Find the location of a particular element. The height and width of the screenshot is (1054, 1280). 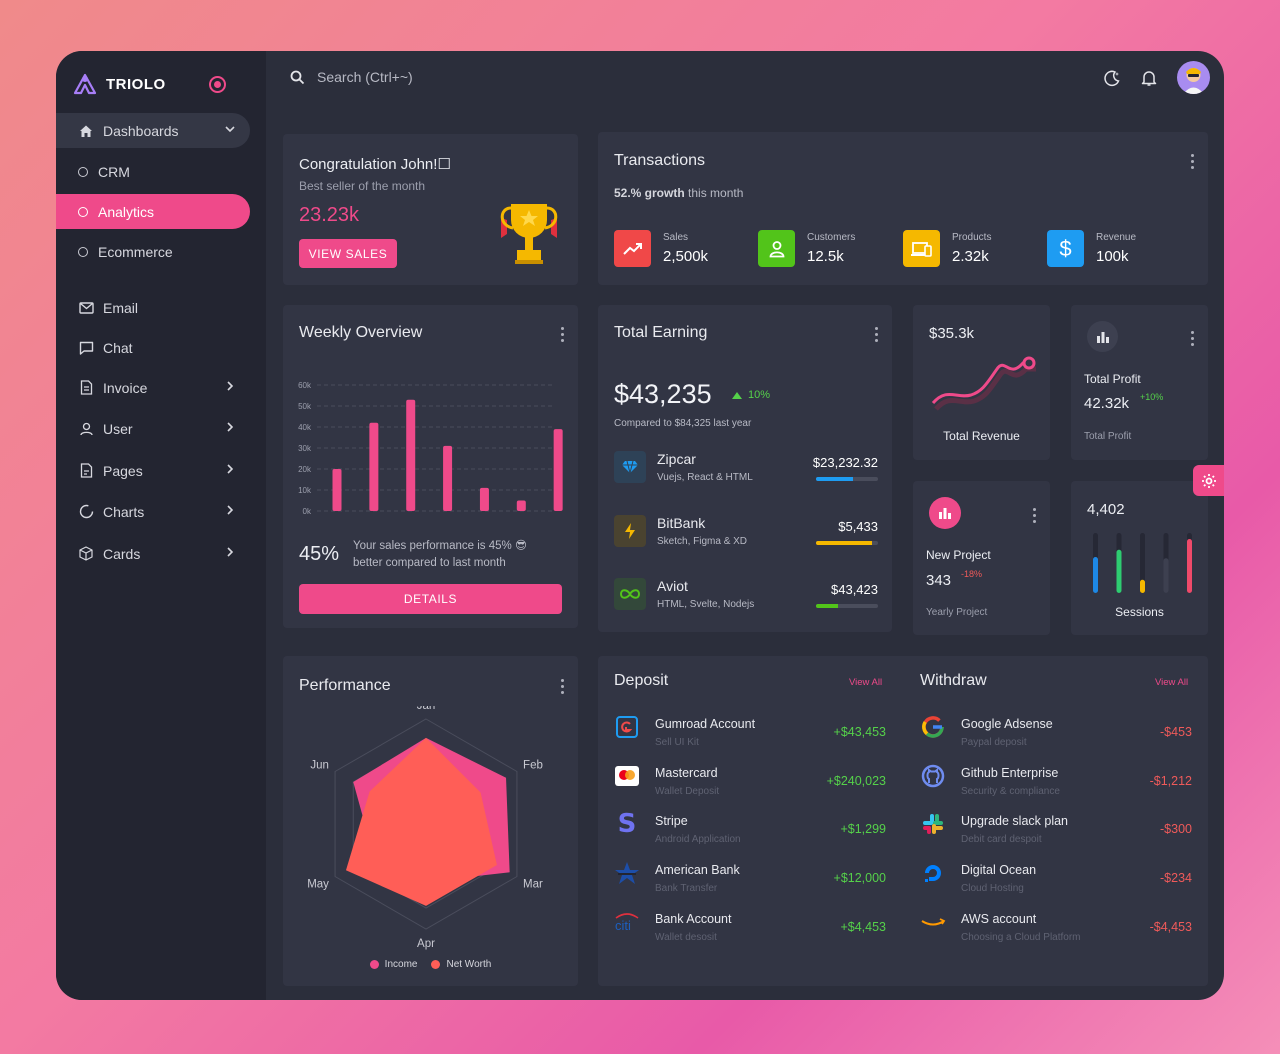

tx-sub: Choosing a Cloud Platform is located at coordinates (1021, 937).